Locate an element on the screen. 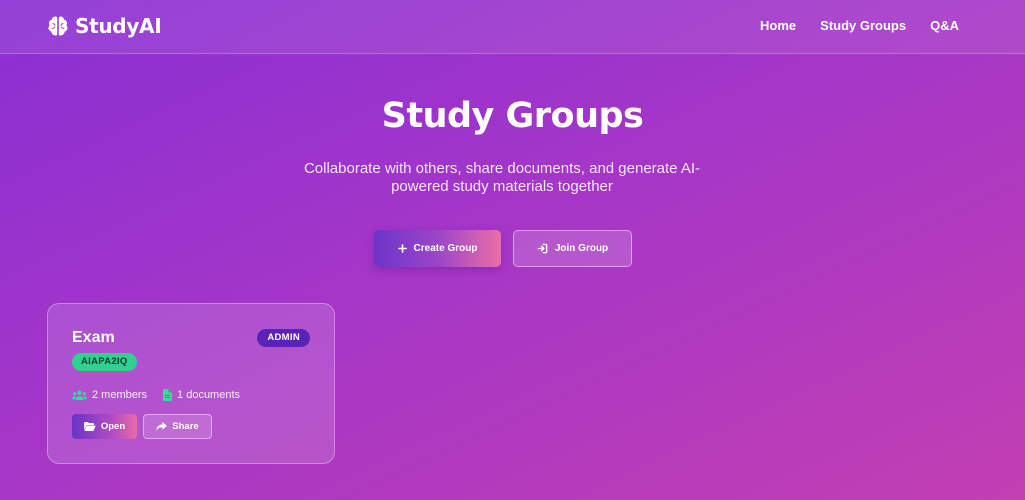 The height and width of the screenshot is (500, 1025). group-code-badge: AIAPA2IQ is located at coordinates (104, 362).